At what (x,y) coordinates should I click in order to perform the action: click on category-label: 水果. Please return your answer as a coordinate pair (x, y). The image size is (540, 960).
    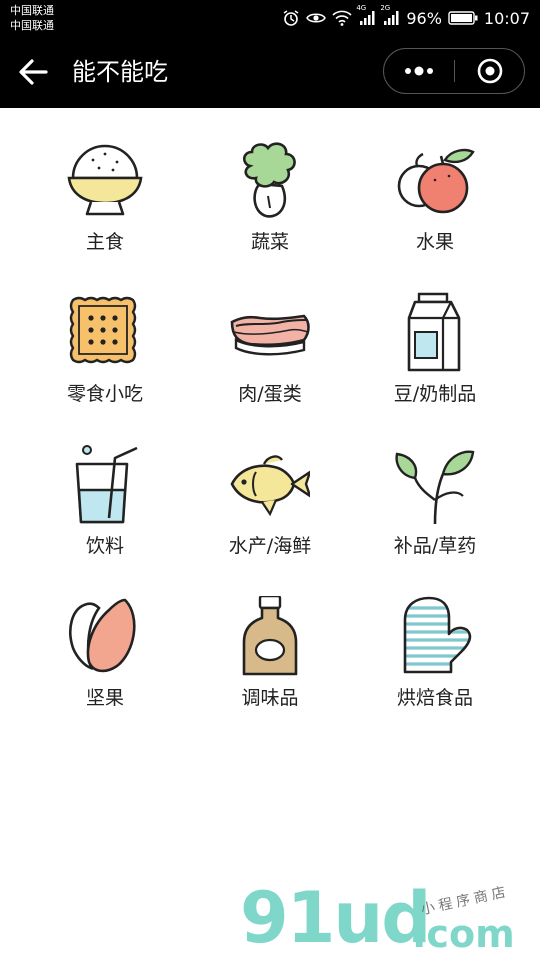
    Looking at the image, I should click on (434, 242).